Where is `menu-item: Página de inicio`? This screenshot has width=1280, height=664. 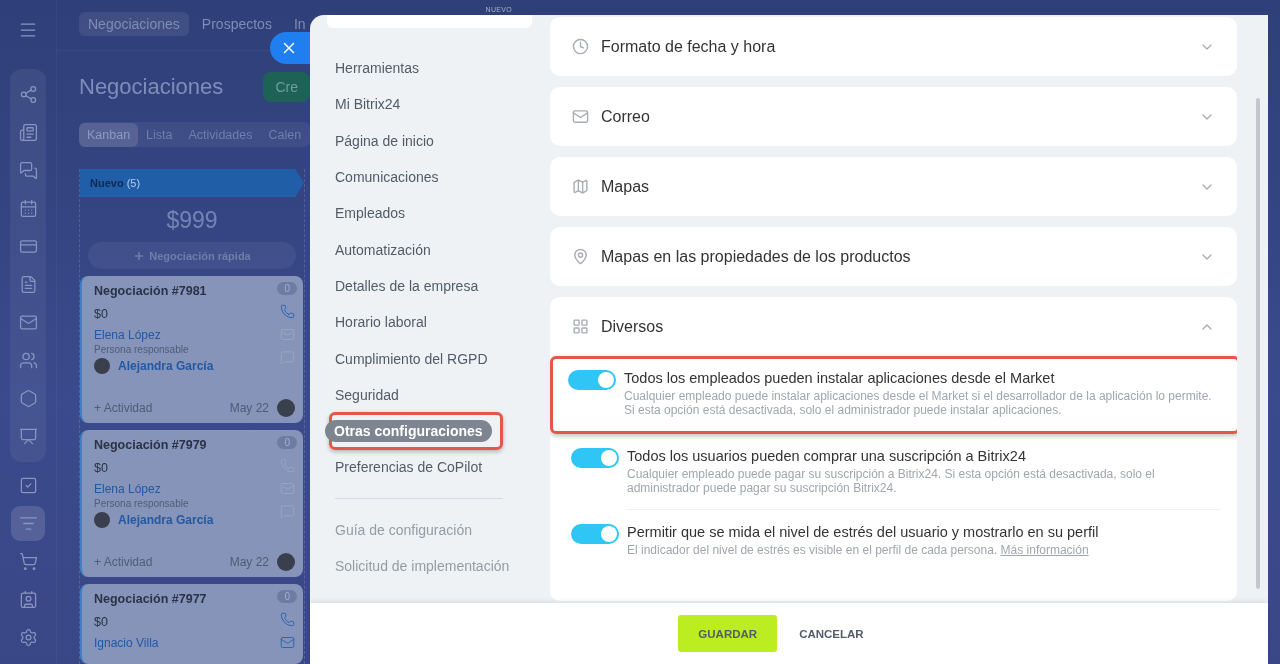 menu-item: Página de inicio is located at coordinates (384, 140).